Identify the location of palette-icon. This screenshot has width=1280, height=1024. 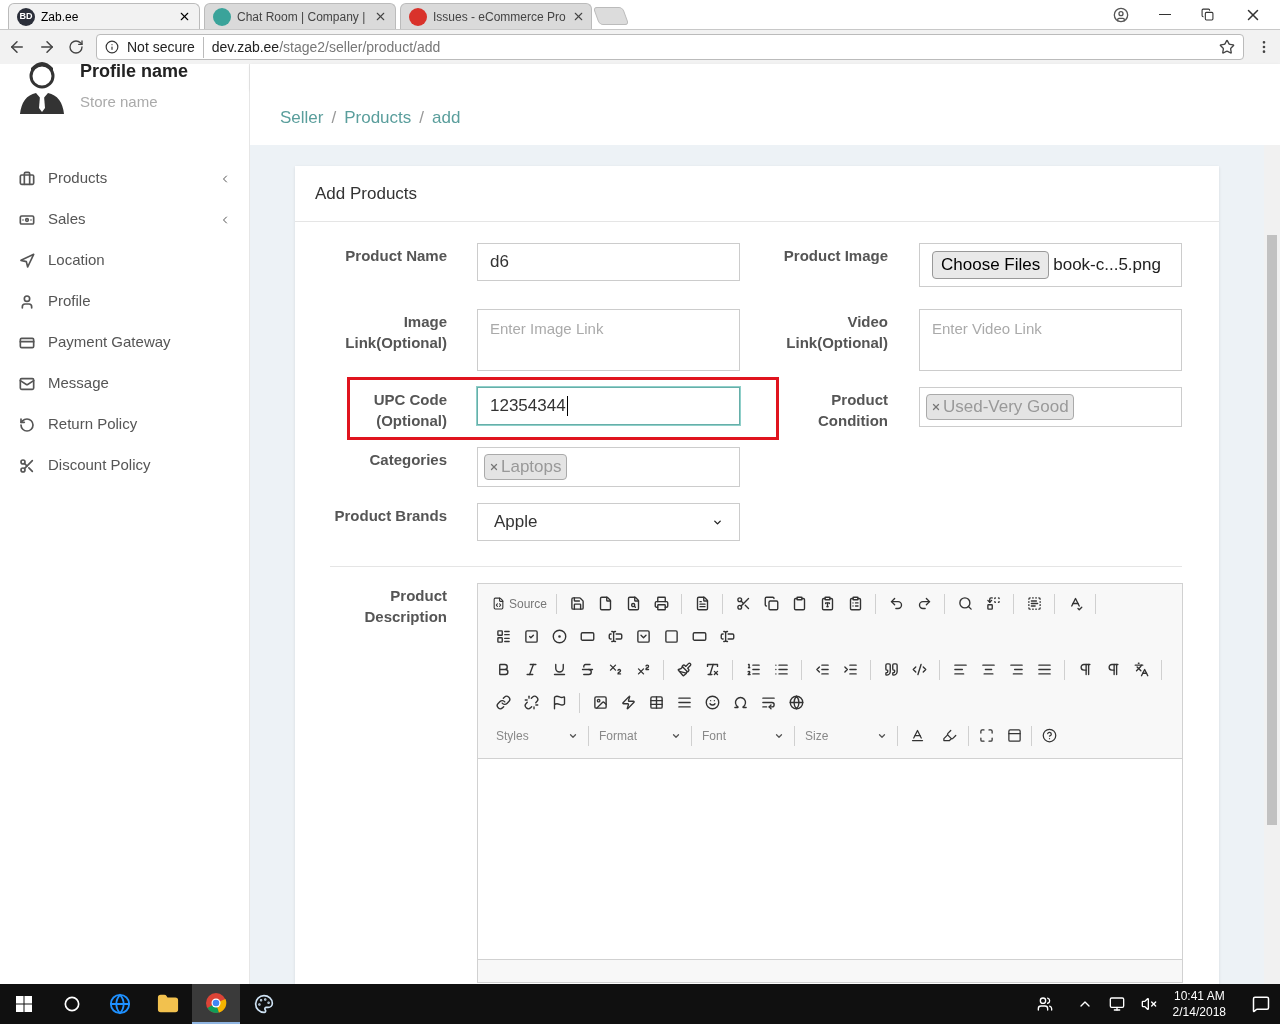
(264, 1004).